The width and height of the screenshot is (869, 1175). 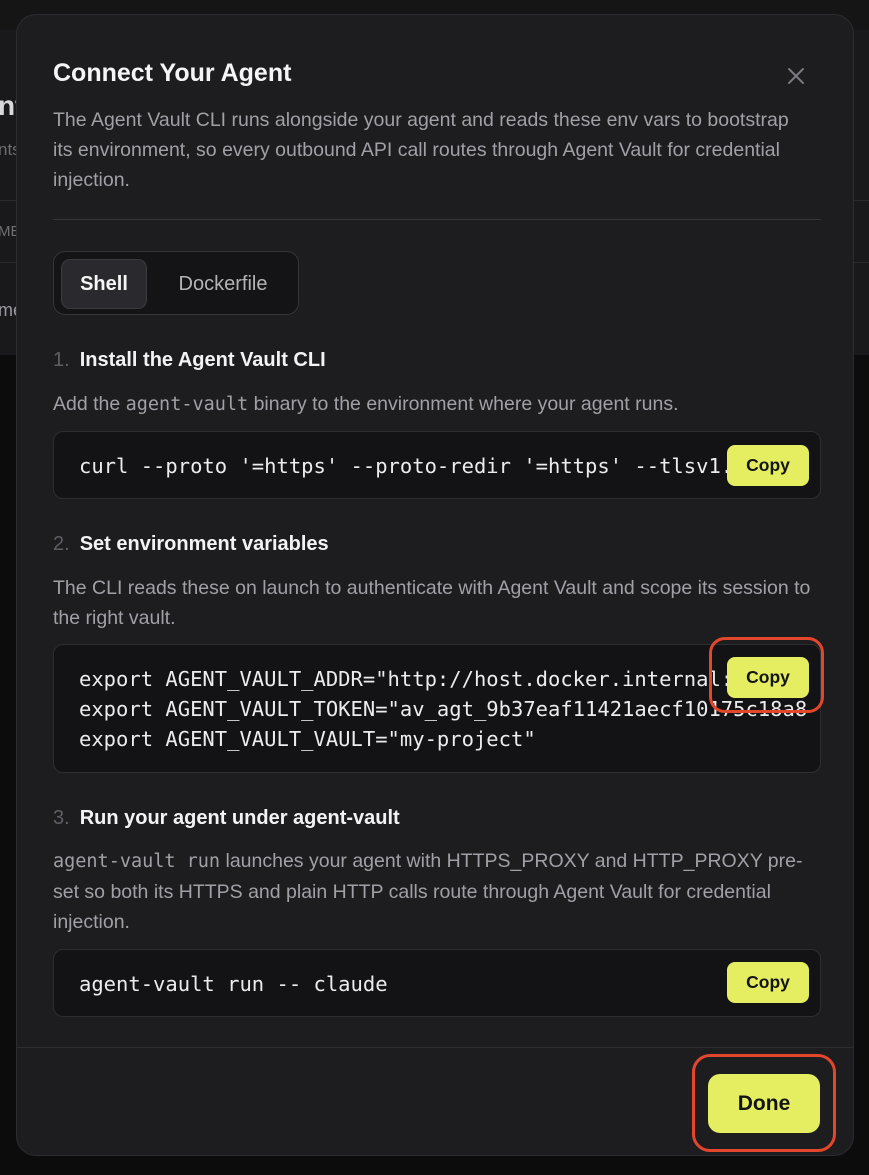 What do you see at coordinates (768, 465) in the screenshot?
I see `copy-install-button: Copy` at bounding box center [768, 465].